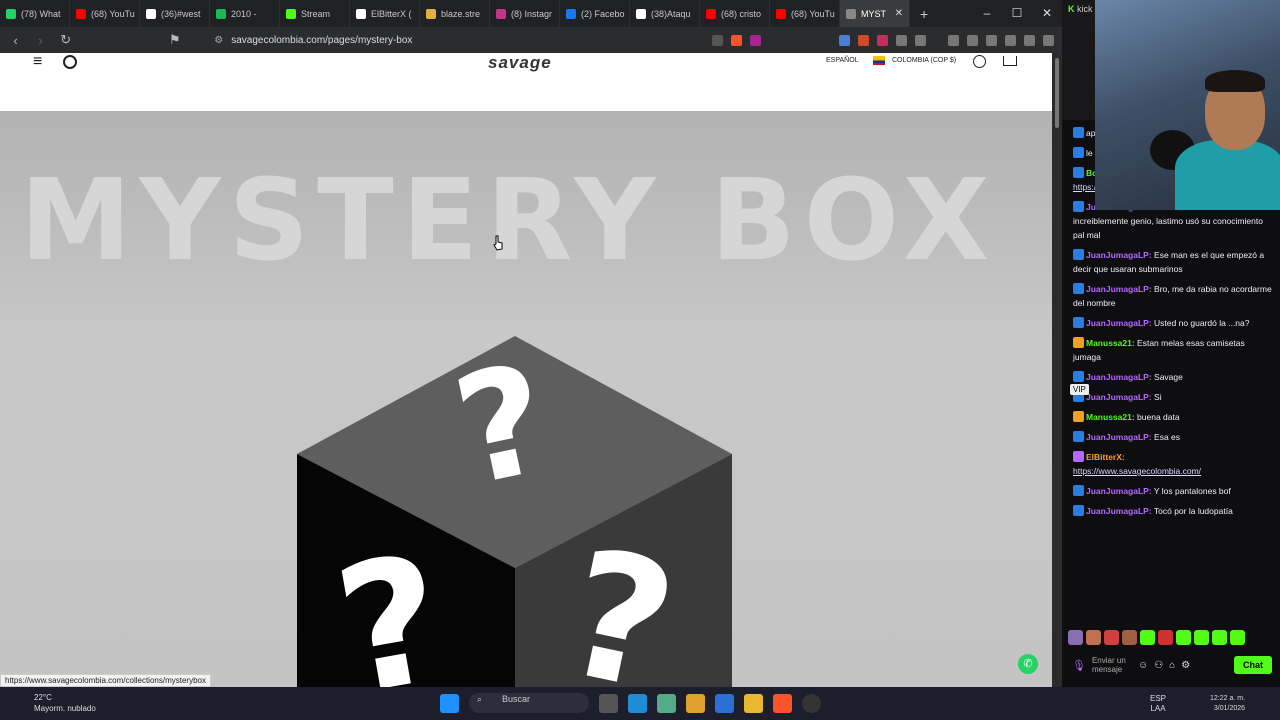 Image resolution: width=1280 pixels, height=720 pixels. What do you see at coordinates (695, 703) in the screenshot?
I see `chrome-icon` at bounding box center [695, 703].